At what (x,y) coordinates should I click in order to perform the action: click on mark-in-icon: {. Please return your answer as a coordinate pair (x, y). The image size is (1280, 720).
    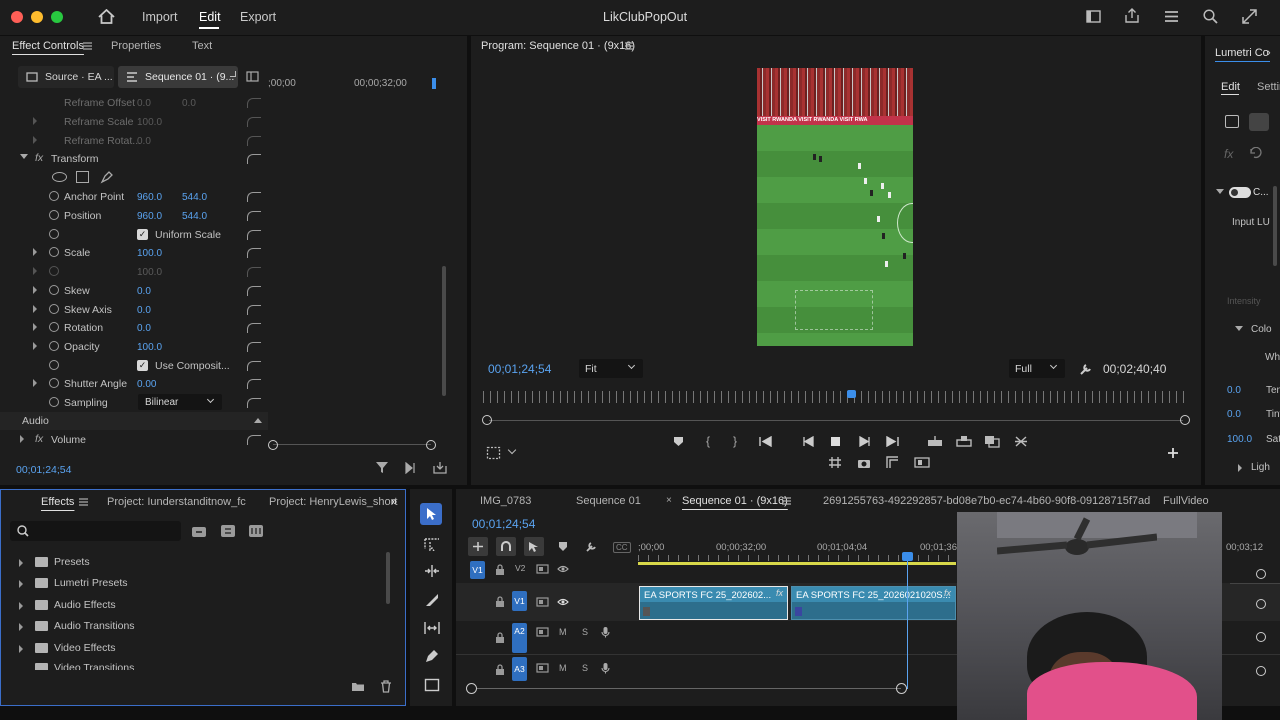
    Looking at the image, I should click on (708, 441).